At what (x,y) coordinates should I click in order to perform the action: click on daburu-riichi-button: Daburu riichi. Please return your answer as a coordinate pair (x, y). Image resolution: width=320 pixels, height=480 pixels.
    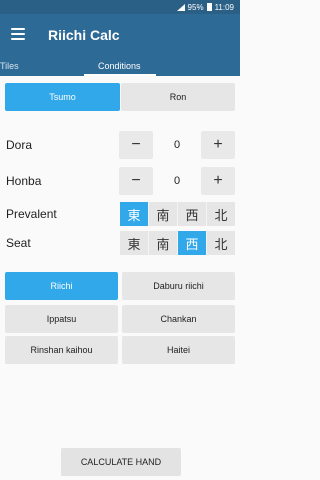
    Looking at the image, I should click on (178, 286).